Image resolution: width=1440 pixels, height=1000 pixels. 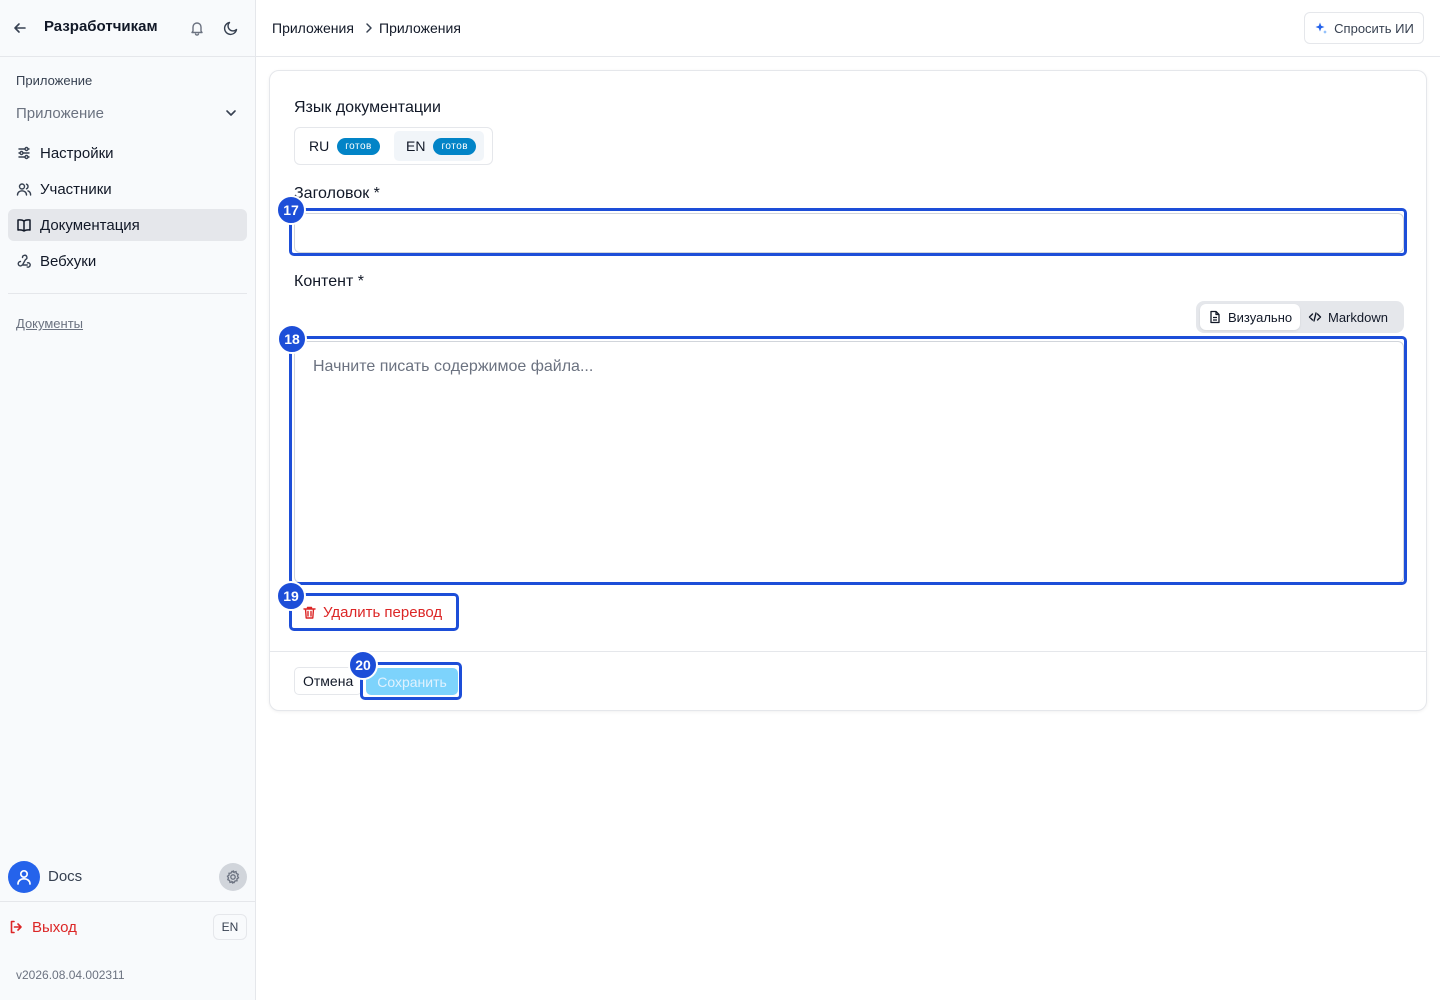 What do you see at coordinates (77, 153) in the screenshot?
I see `sidebar-item-label: Настройки` at bounding box center [77, 153].